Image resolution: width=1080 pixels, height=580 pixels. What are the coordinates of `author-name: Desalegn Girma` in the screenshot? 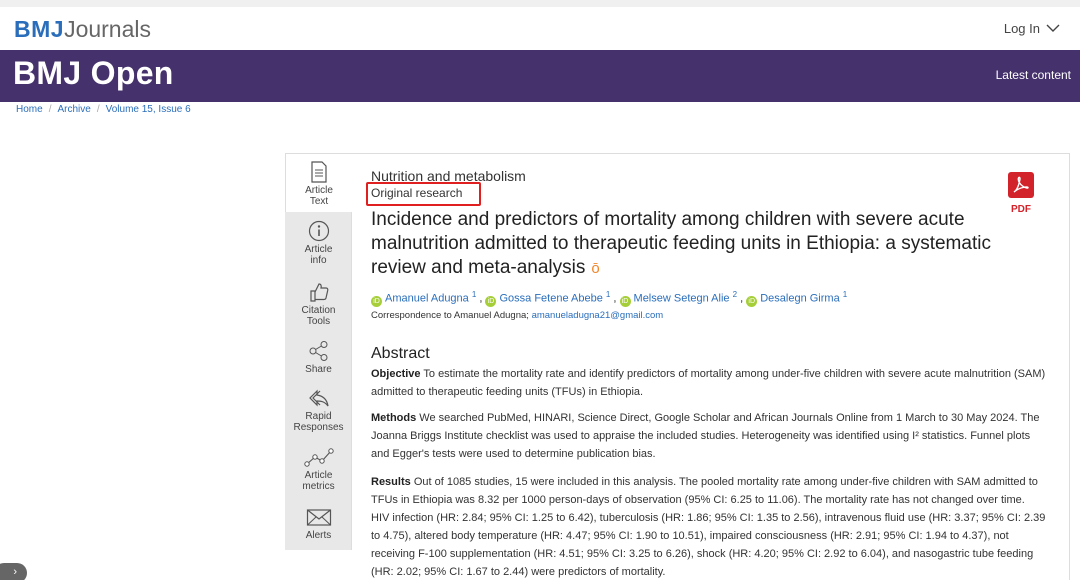 It's located at (799, 299).